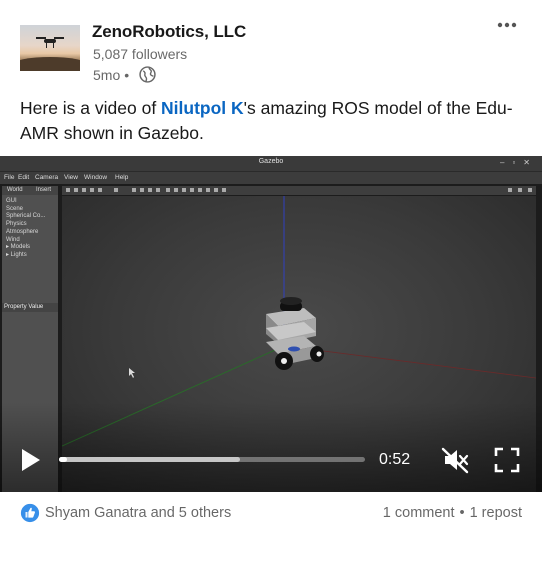 The image size is (542, 588). Describe the element at coordinates (50, 64) in the screenshot. I see `logo-hill` at that location.